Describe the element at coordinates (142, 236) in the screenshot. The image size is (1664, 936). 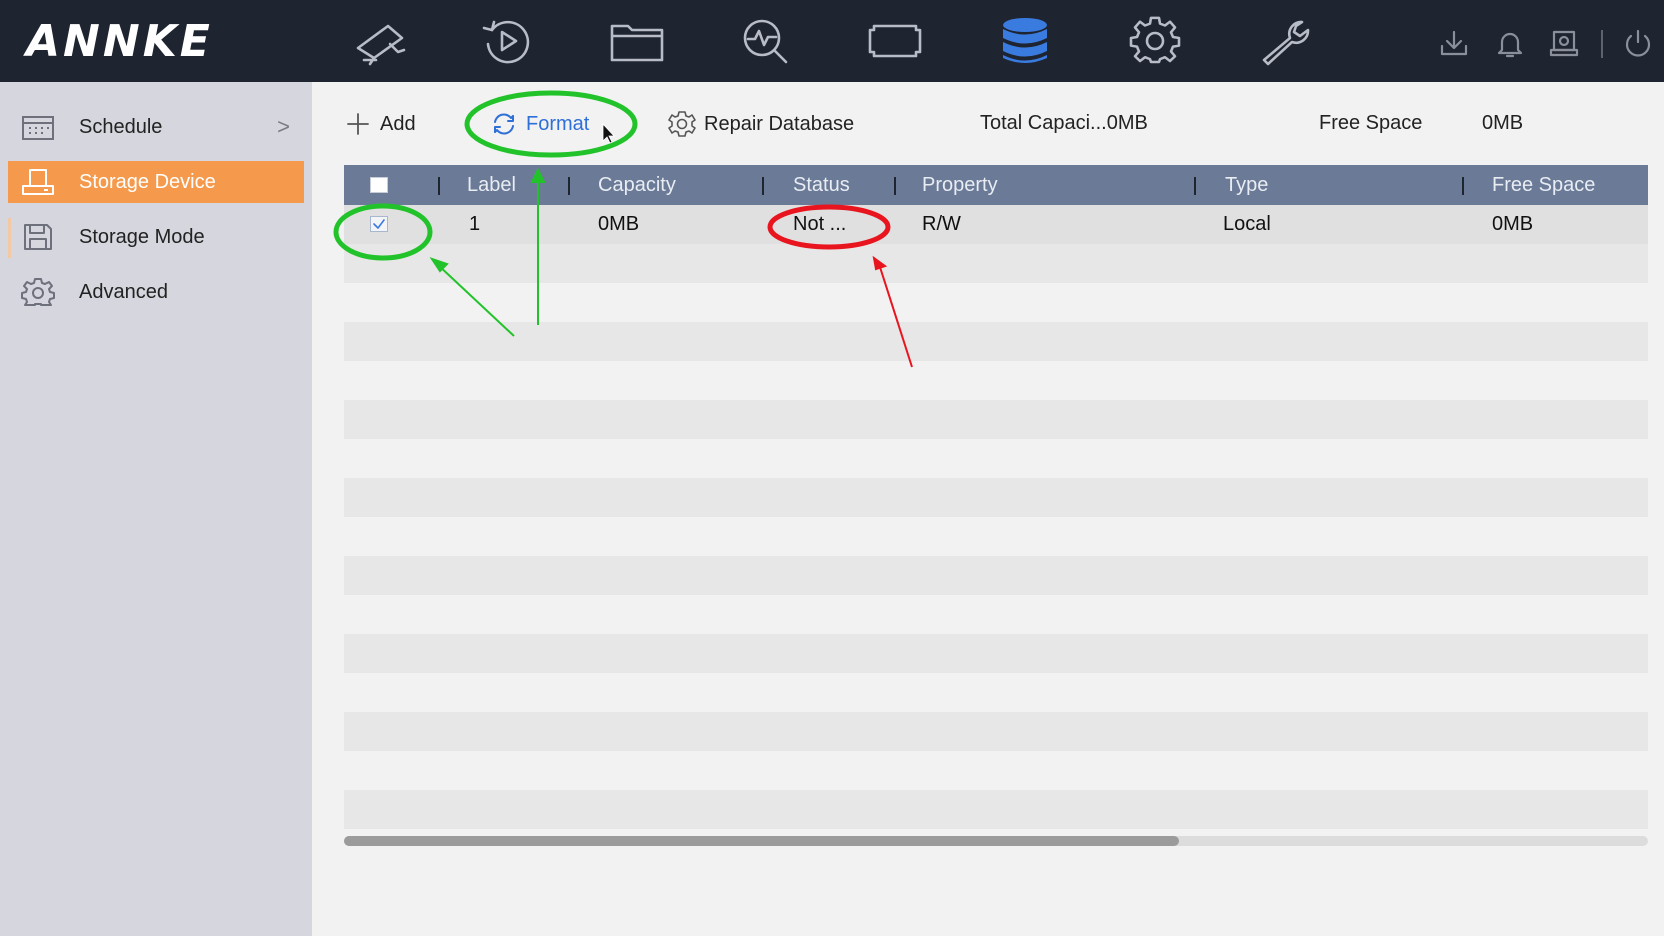
I see `sidebar-item-label: Storage Mode` at that location.